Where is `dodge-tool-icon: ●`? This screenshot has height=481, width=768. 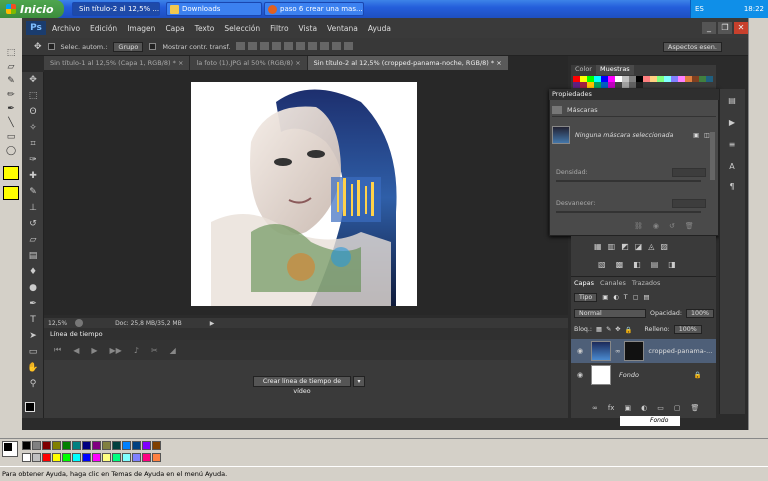 dodge-tool-icon: ● is located at coordinates (33, 288).